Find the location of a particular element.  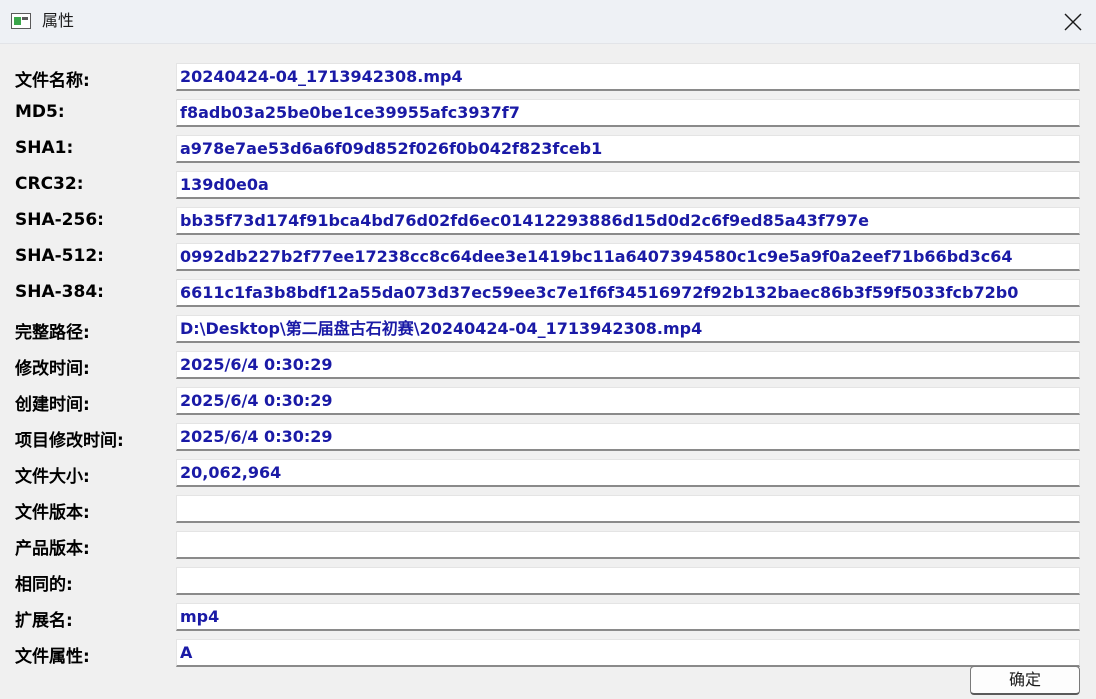

row-extension: 扩展名: mp4 is located at coordinates (548, 620).